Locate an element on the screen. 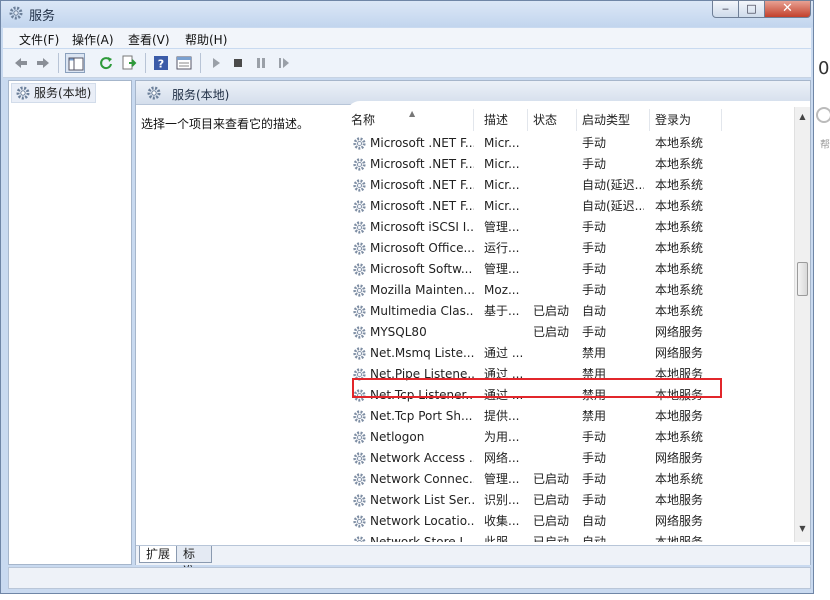 This screenshot has width=830, height=600. service-name: MYSQL80 is located at coordinates (398, 332).